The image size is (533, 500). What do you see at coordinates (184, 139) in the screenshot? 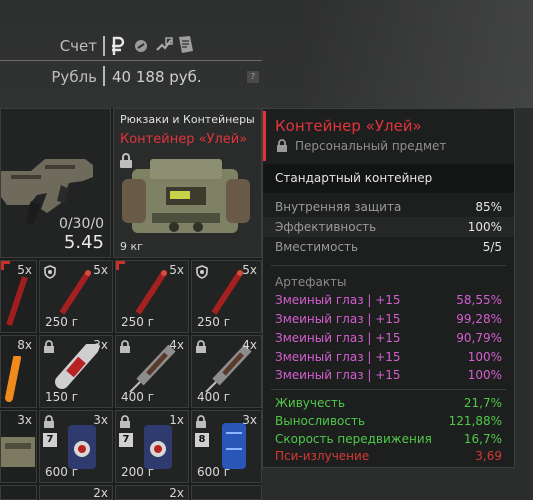
I see `item-name: Контейнер «Улей»` at bounding box center [184, 139].